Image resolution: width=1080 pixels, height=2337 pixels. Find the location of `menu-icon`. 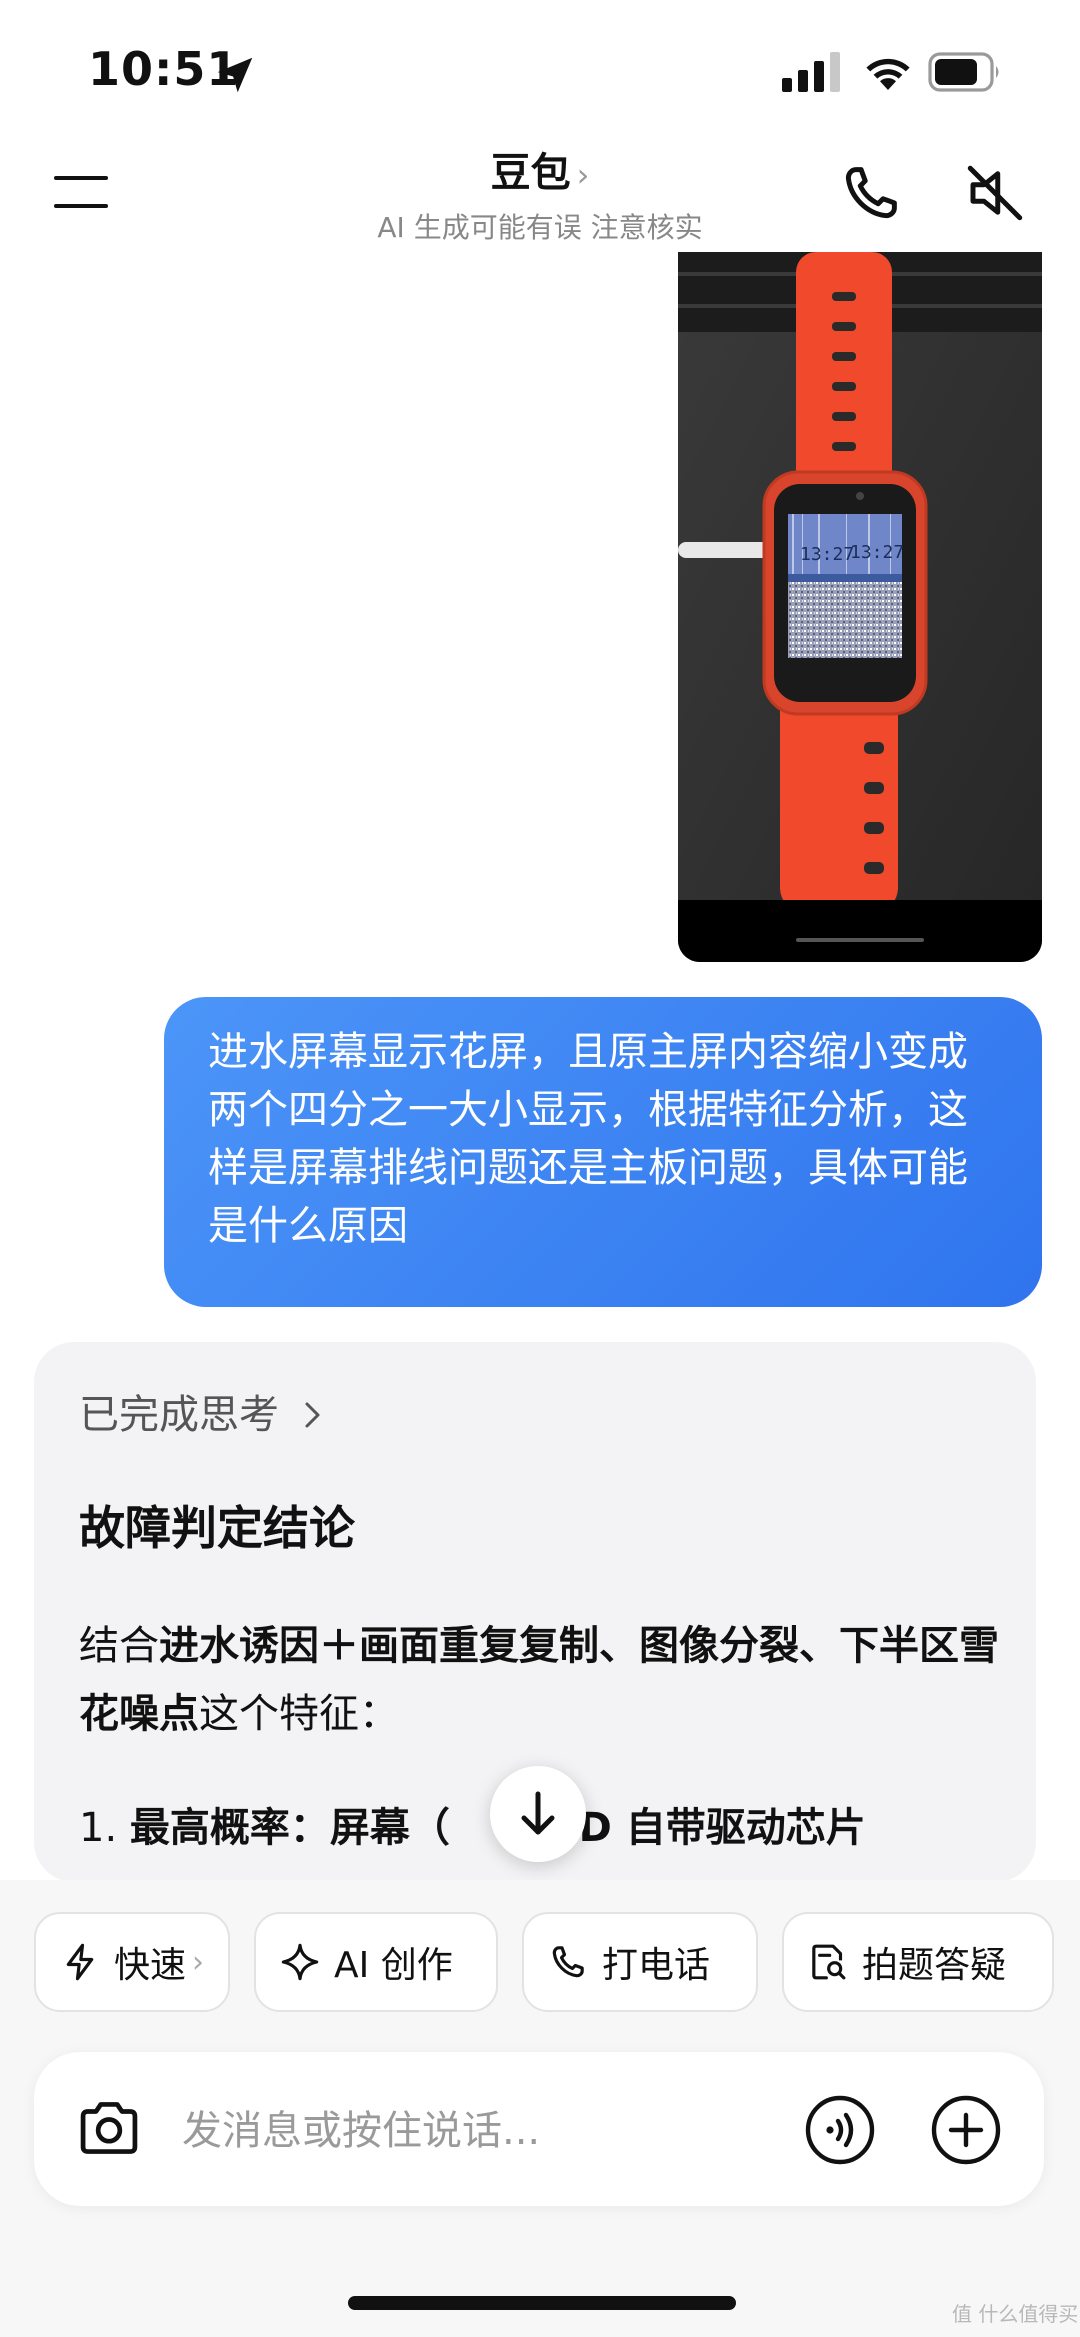

menu-icon is located at coordinates (83, 193).